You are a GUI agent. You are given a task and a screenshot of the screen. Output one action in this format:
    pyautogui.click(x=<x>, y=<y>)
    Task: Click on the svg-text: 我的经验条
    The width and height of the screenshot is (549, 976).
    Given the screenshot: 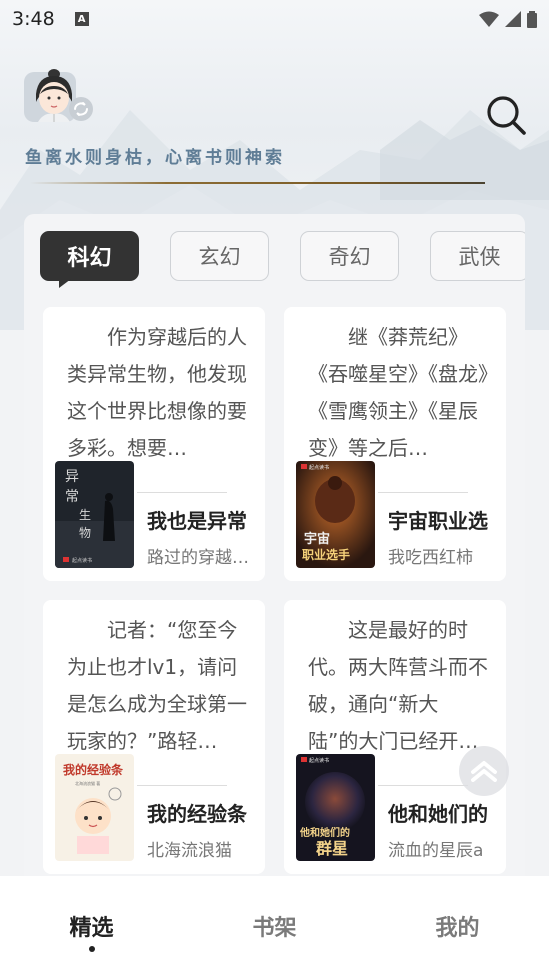 What is the action you would take?
    pyautogui.click(x=93, y=769)
    